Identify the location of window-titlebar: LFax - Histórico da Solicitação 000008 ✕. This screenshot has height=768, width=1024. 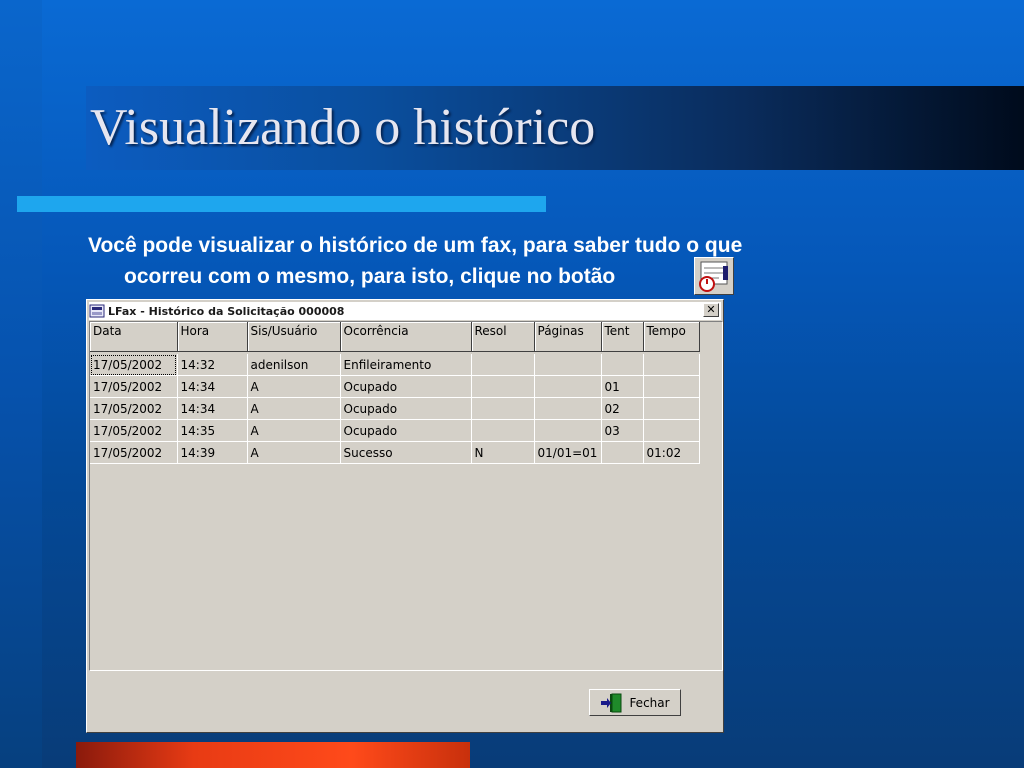
(405, 311).